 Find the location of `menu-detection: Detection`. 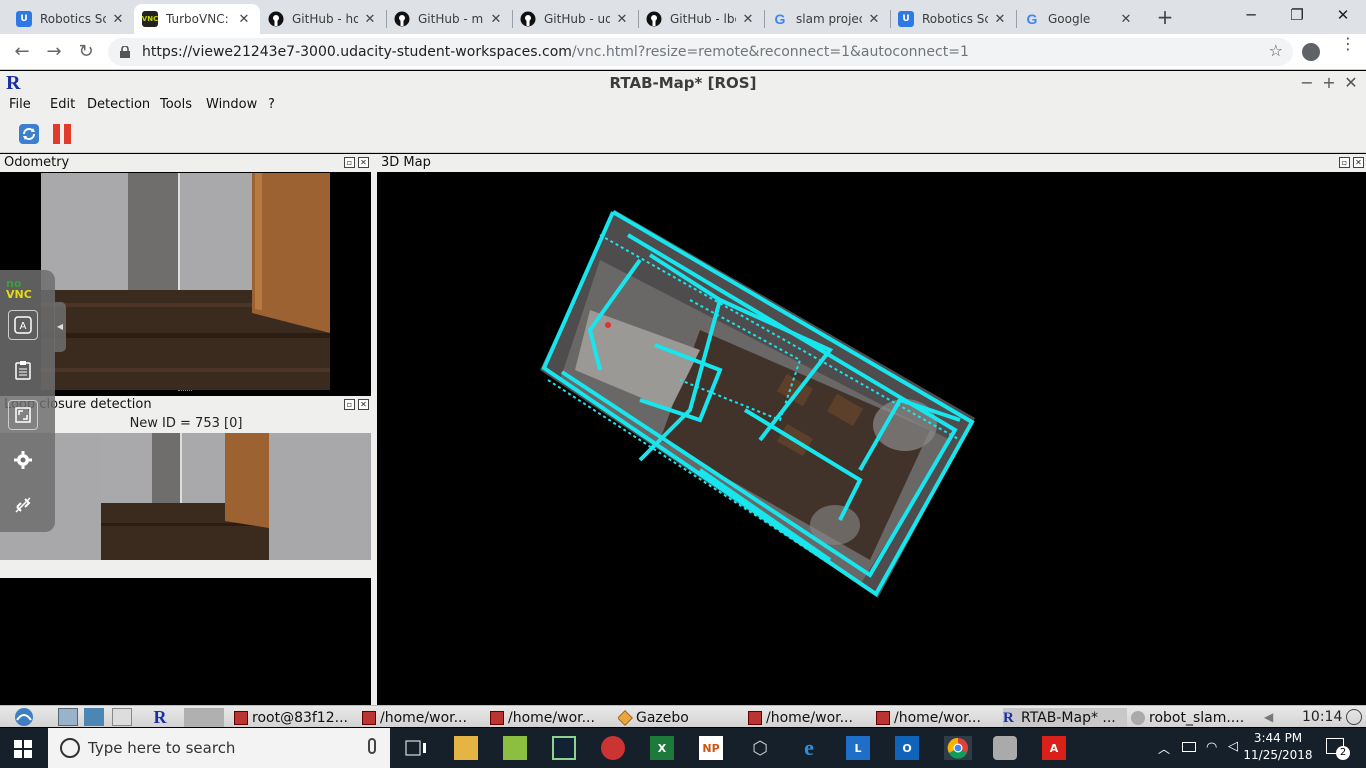

menu-detection: Detection is located at coordinates (118, 104).